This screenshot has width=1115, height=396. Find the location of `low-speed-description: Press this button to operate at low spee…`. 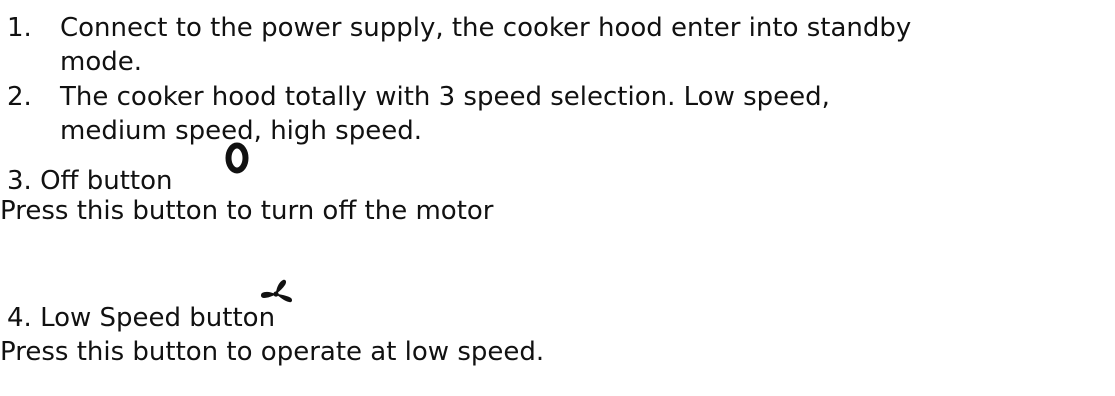

low-speed-description: Press this button to operate at low spee… is located at coordinates (272, 352).